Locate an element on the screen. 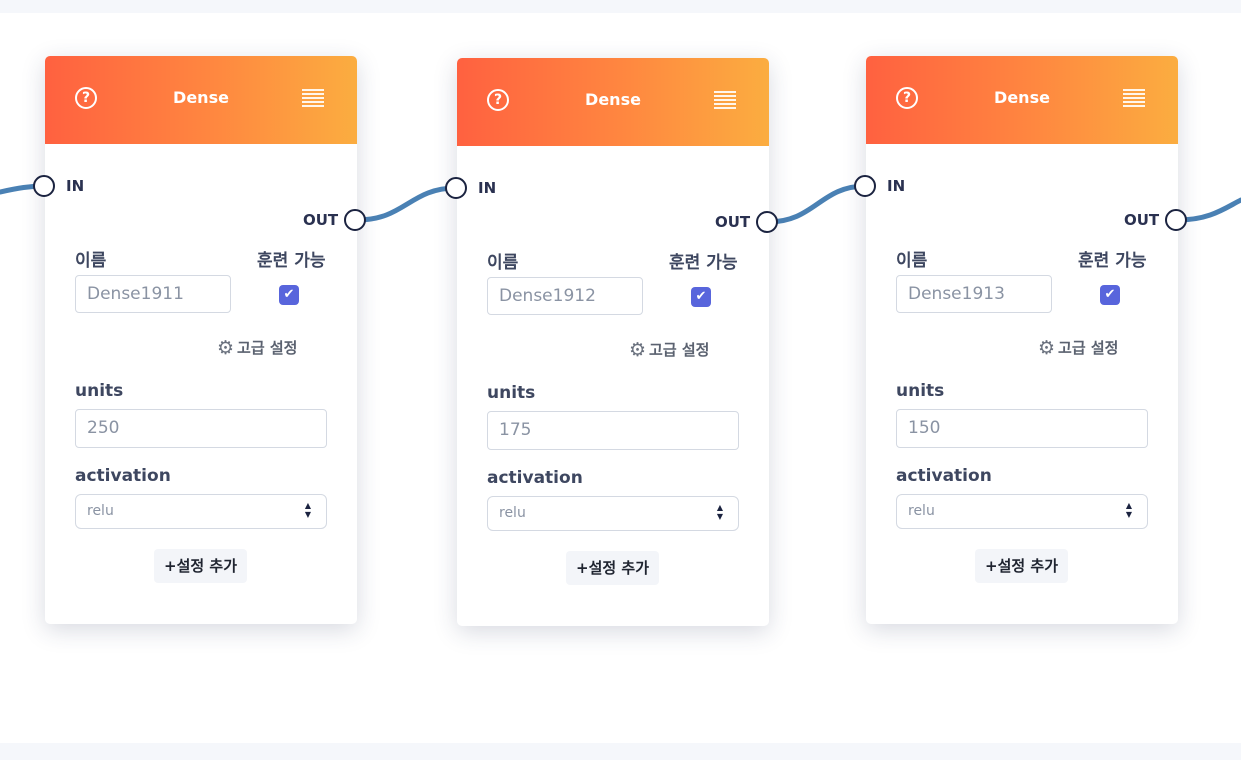 Image resolution: width=1241 pixels, height=760 pixels. name-input: Dense1912 is located at coordinates (565, 296).